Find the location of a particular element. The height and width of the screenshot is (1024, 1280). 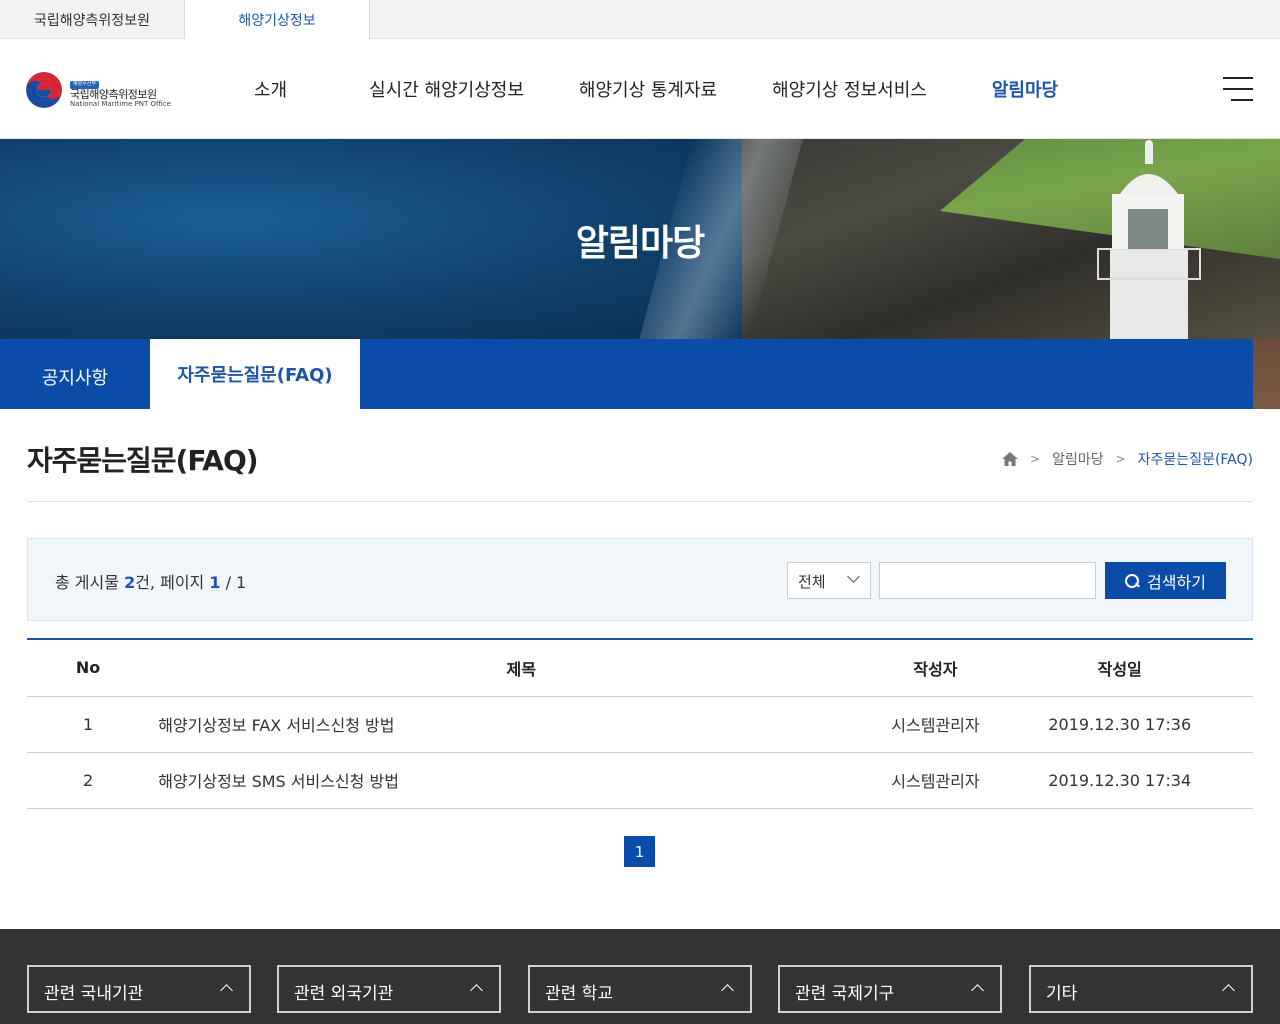

logo-english-name: National Maritime PNT Office is located at coordinates (120, 103).